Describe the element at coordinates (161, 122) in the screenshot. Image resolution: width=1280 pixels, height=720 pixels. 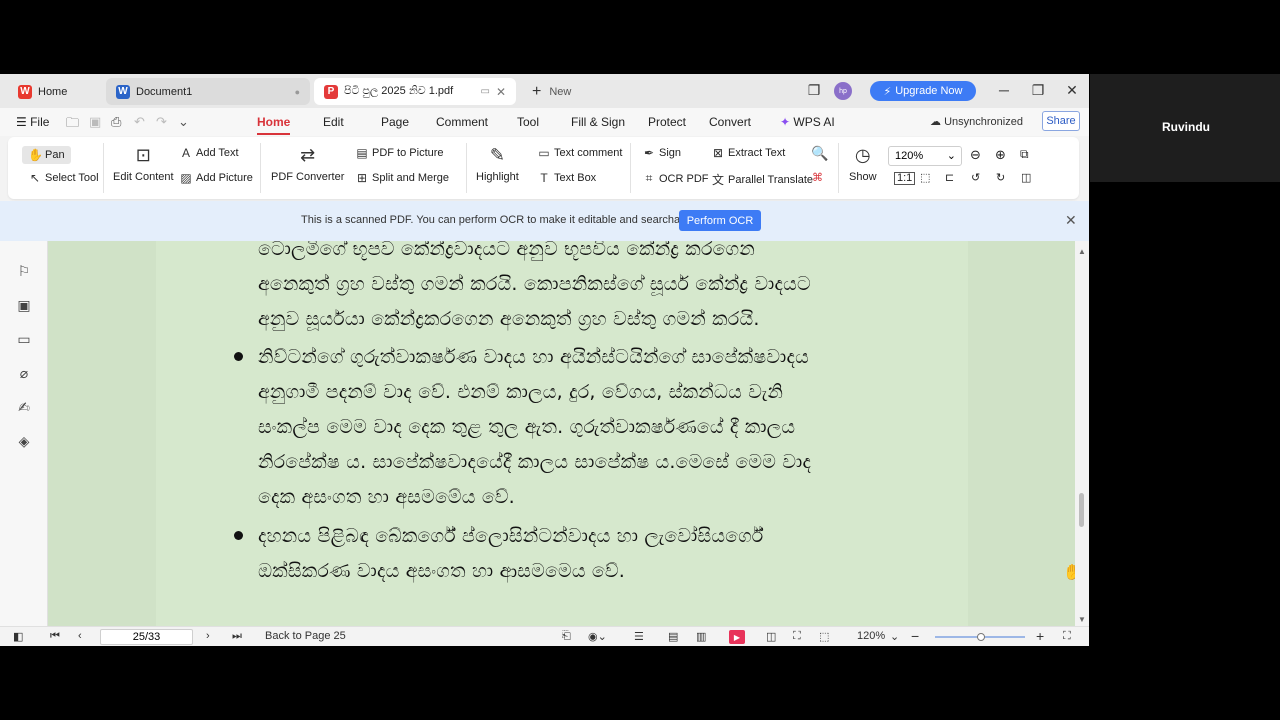
I see `redo-icon: ↷` at that location.